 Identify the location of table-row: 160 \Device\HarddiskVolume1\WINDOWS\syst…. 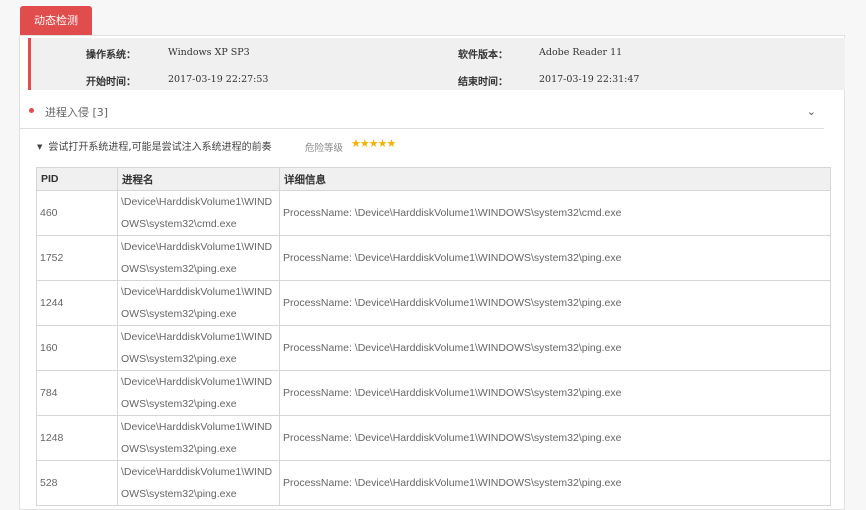
(433, 348).